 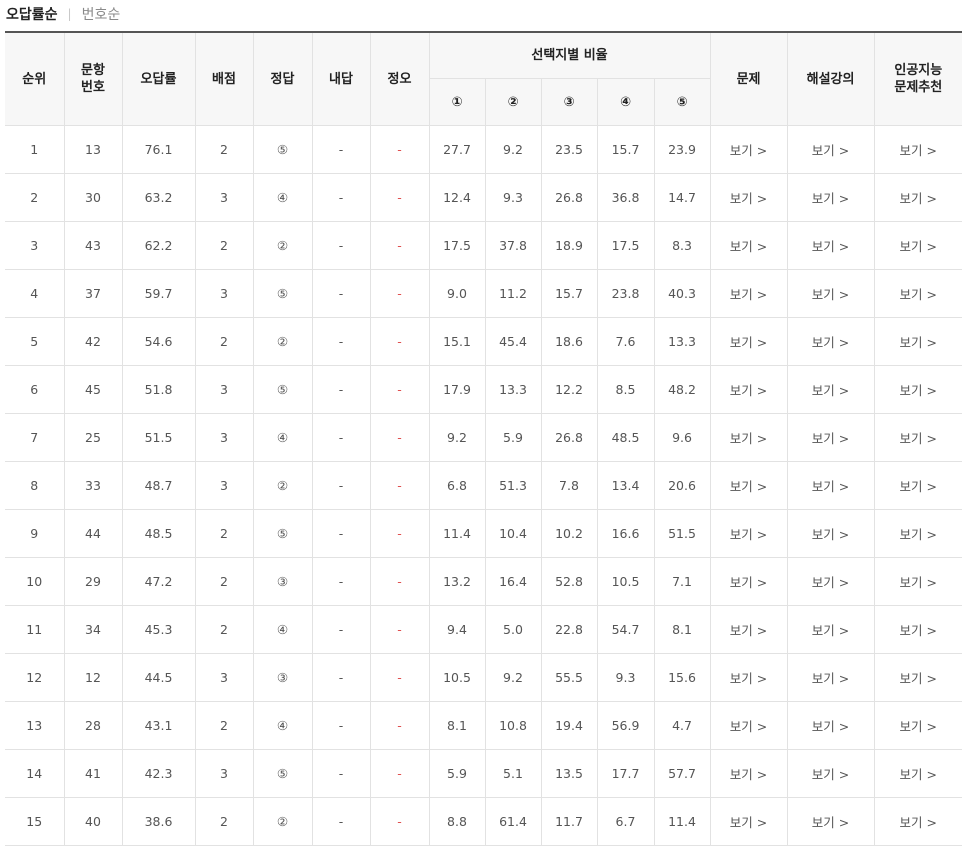 I want to click on choice-5-ratio-cell: 7.1, so click(x=682, y=581).